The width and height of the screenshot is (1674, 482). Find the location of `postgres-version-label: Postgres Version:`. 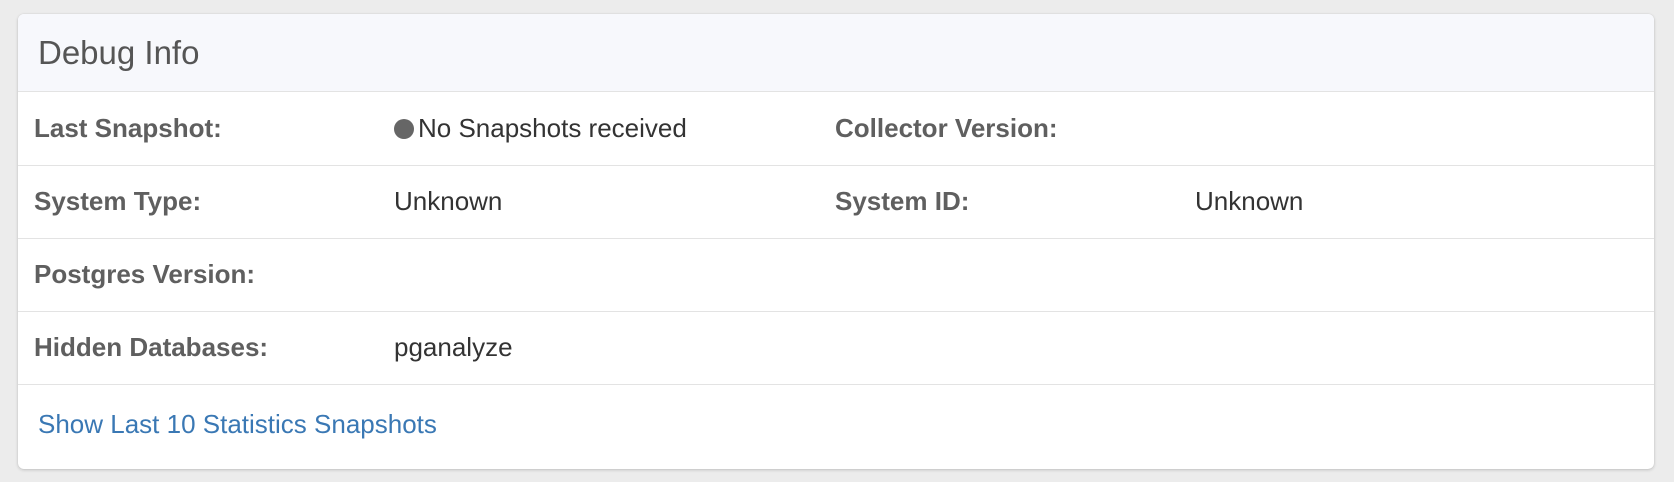

postgres-version-label: Postgres Version: is located at coordinates (206, 275).